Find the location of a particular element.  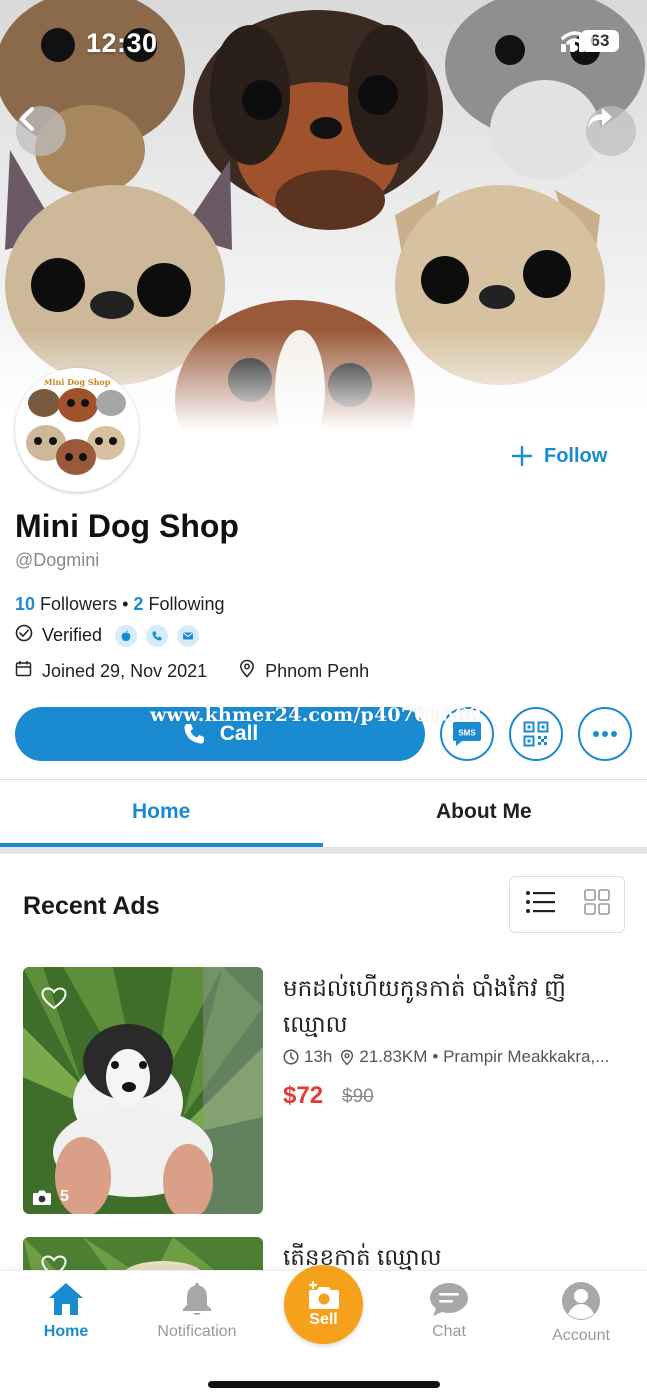

follow-label: Follow is located at coordinates (576, 455).